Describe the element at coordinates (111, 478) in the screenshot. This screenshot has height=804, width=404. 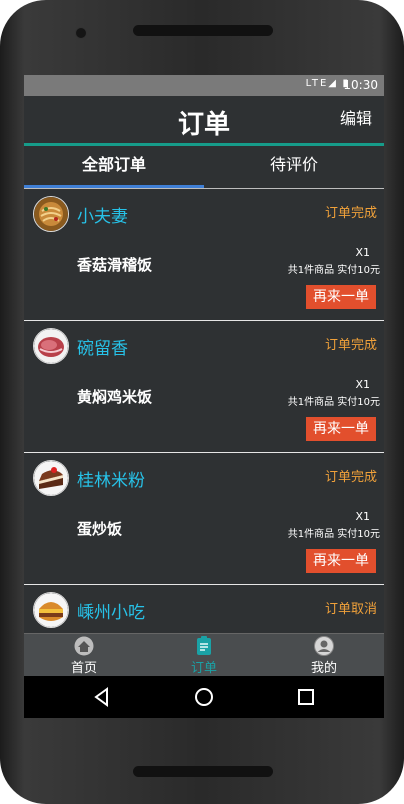
I see `shop-name: 桂林米粉` at that location.